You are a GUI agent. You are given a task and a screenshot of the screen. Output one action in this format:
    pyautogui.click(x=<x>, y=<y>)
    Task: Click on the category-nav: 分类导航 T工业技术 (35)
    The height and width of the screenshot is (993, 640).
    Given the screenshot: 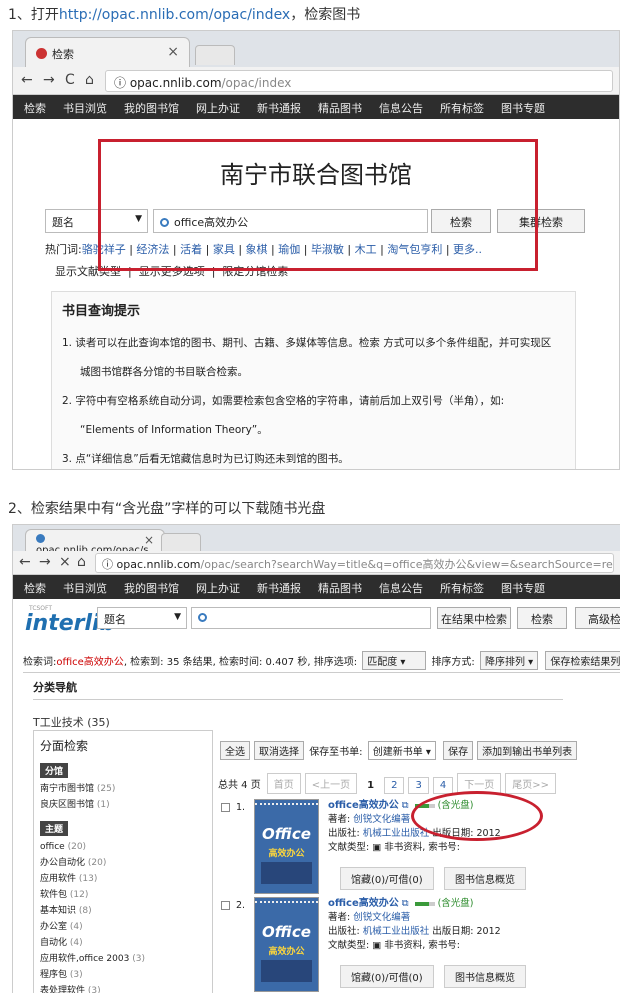 What is the action you would take?
    pyautogui.click(x=298, y=702)
    